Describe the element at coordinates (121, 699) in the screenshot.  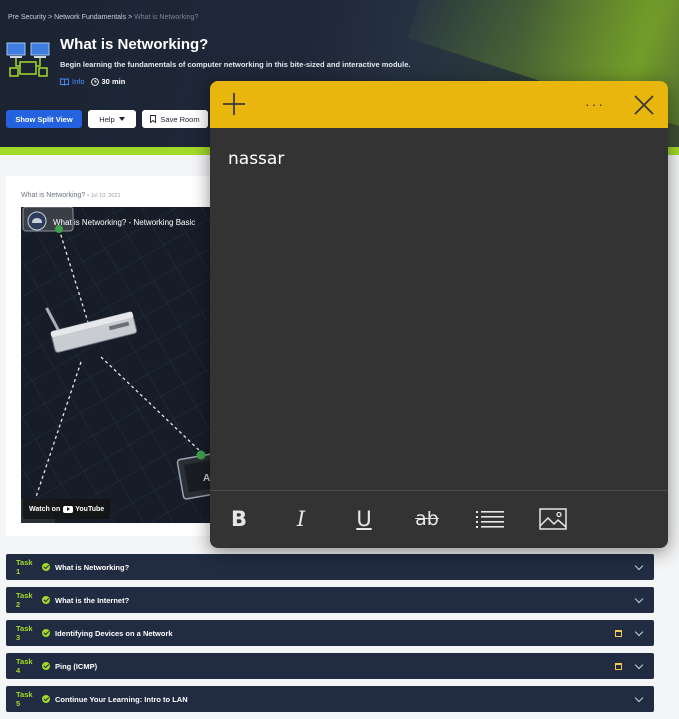
I see `task-name: Continue Your Learning: Intro to LAN` at that location.